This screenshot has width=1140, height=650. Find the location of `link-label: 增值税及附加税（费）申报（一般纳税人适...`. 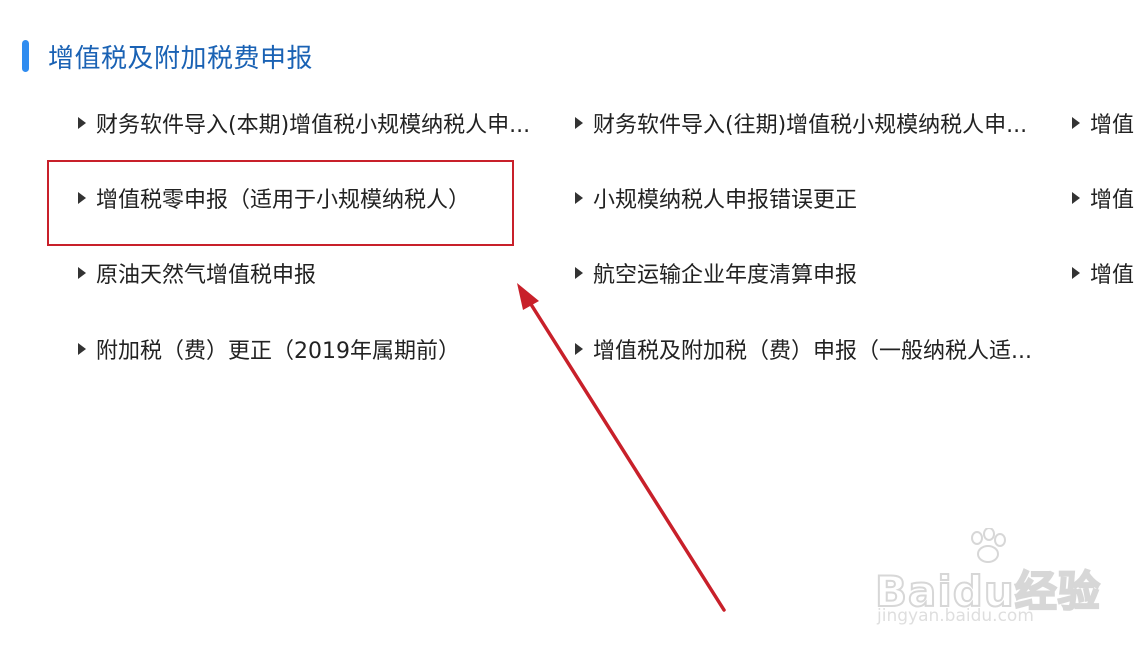

link-label: 增值税及附加税（费）申报（一般纳税人适... is located at coordinates (812, 351).